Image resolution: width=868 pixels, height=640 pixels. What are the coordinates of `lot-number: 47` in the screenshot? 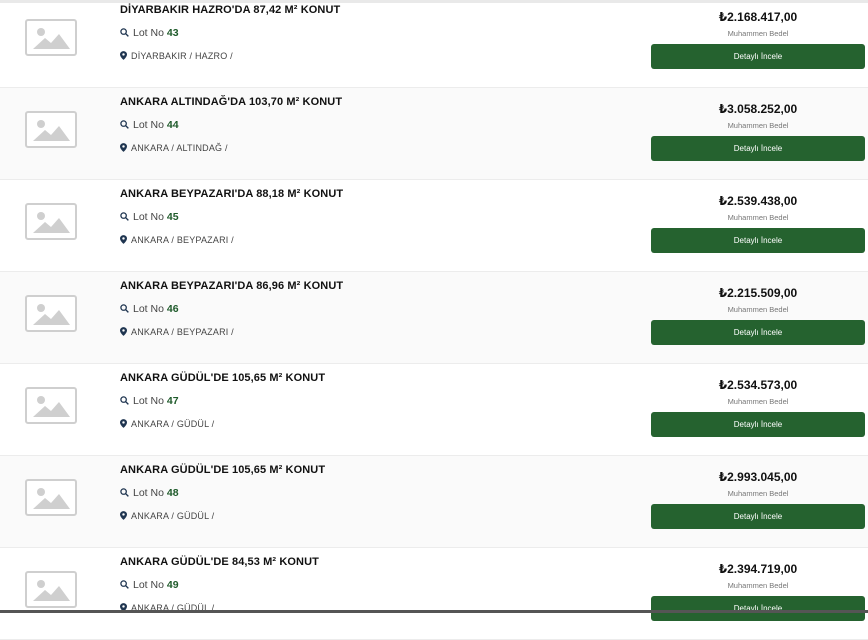 It's located at (172, 401).